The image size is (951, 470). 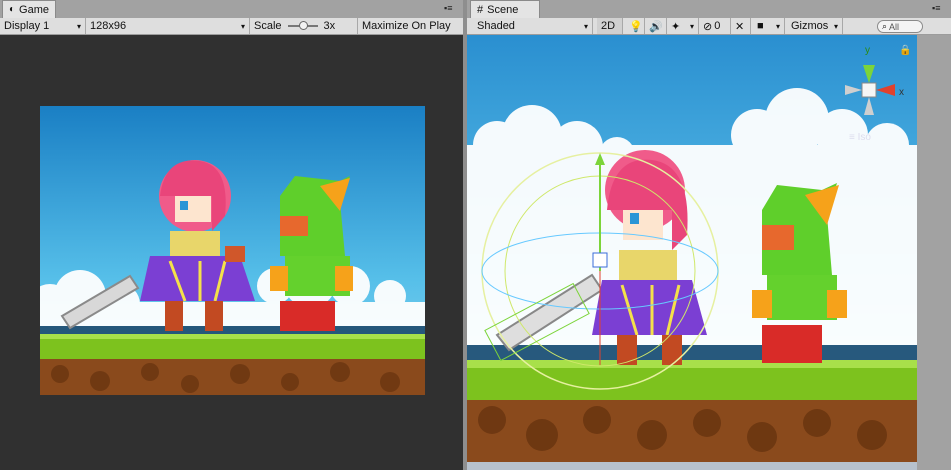 I want to click on audio-toggle: 🔊, so click(x=656, y=26).